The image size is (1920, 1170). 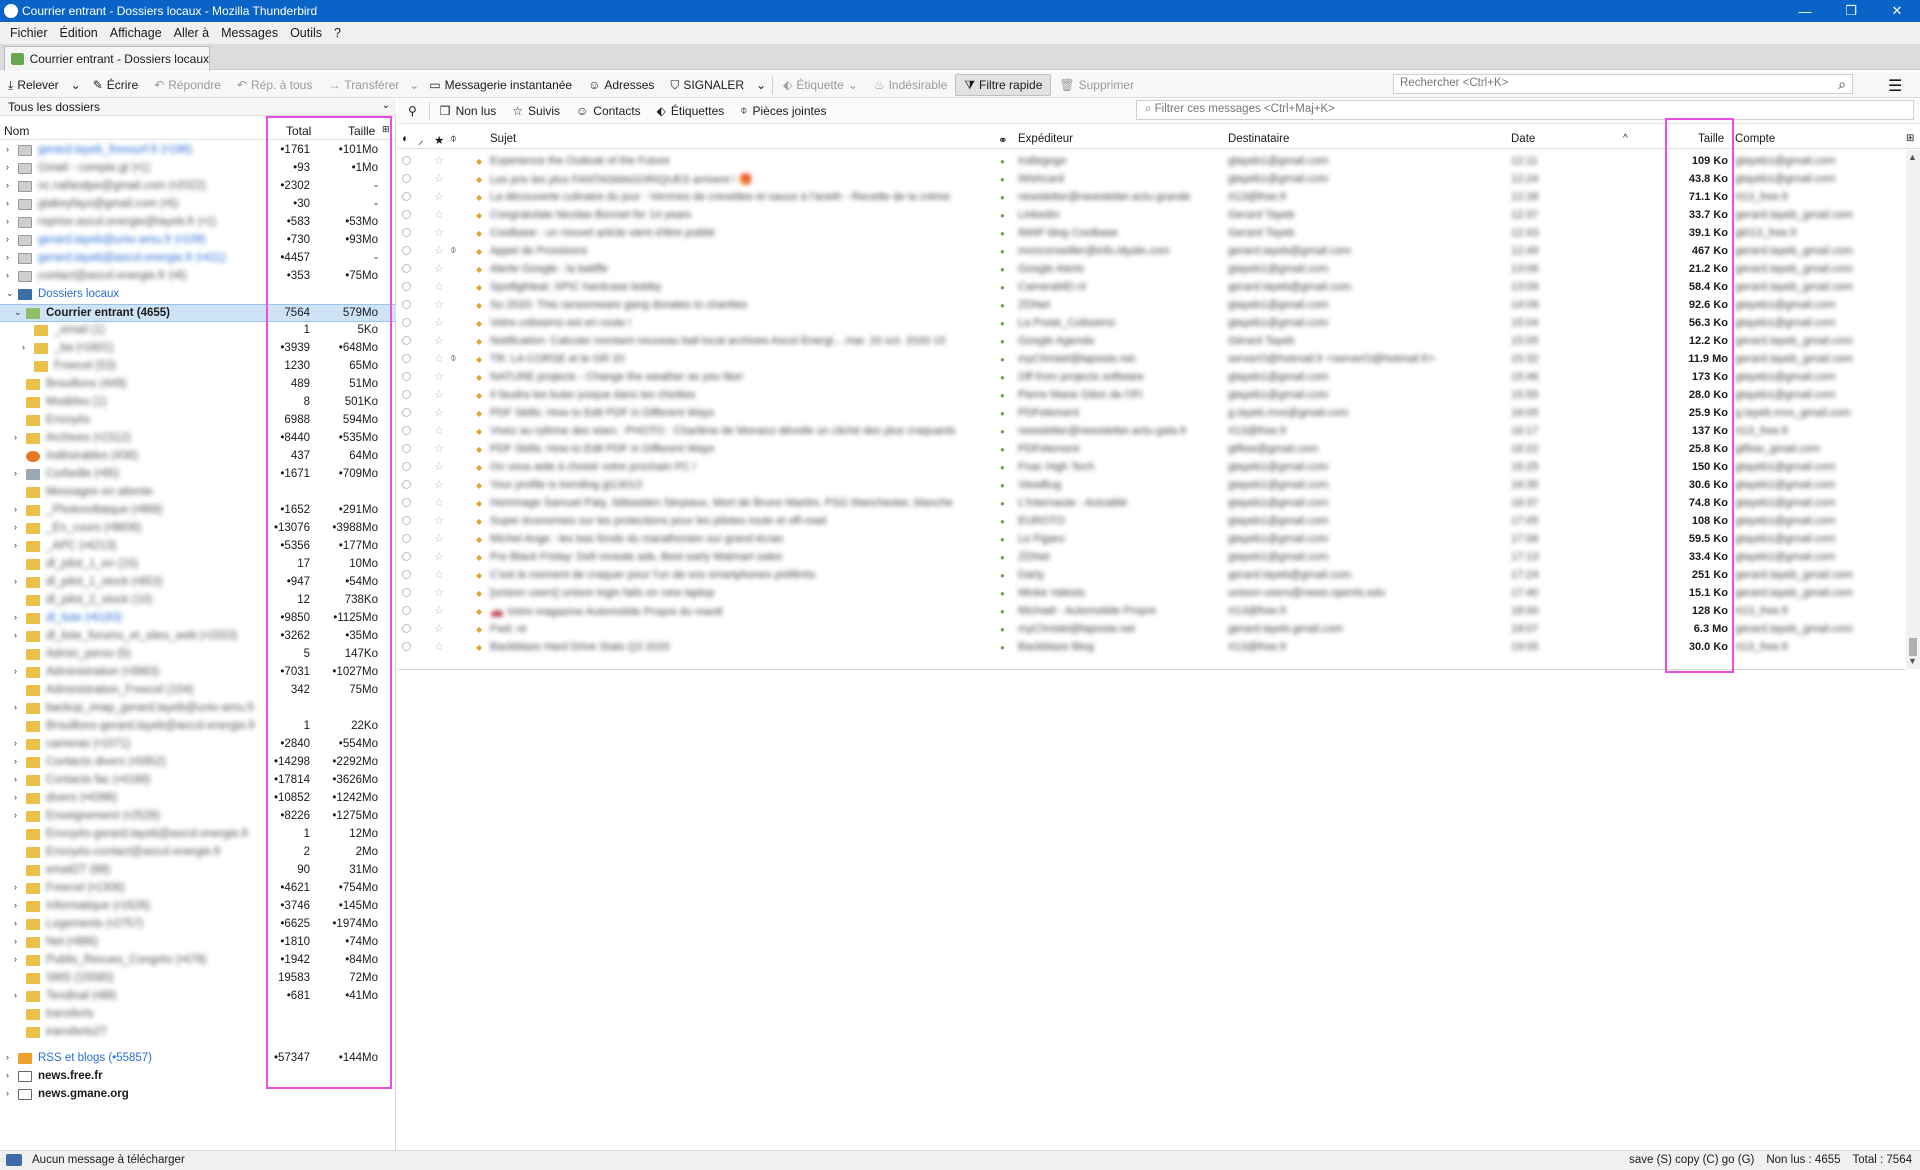 What do you see at coordinates (783, 110) in the screenshot?
I see `filter-attachments-button: ⌽ Pièces jointes` at bounding box center [783, 110].